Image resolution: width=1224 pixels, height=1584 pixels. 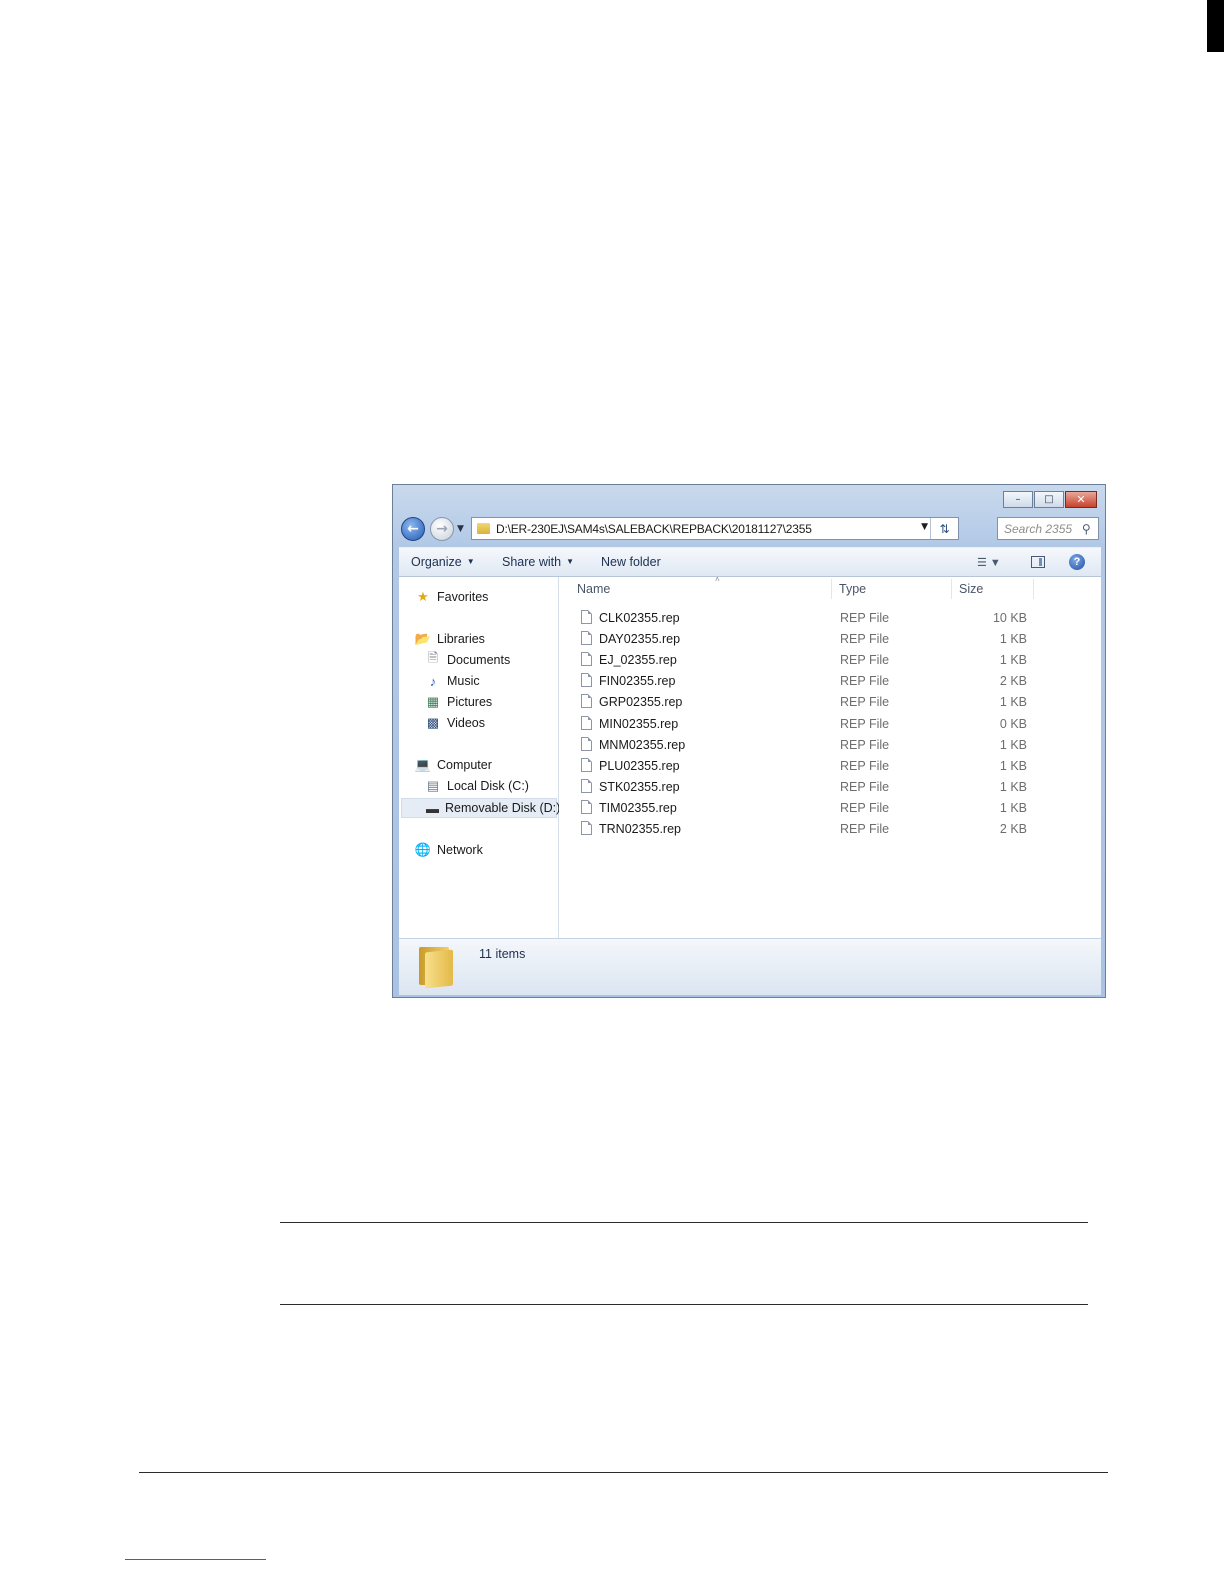 I want to click on file-row: MIN02355.rep REP File 0 KB, so click(x=830, y=724).